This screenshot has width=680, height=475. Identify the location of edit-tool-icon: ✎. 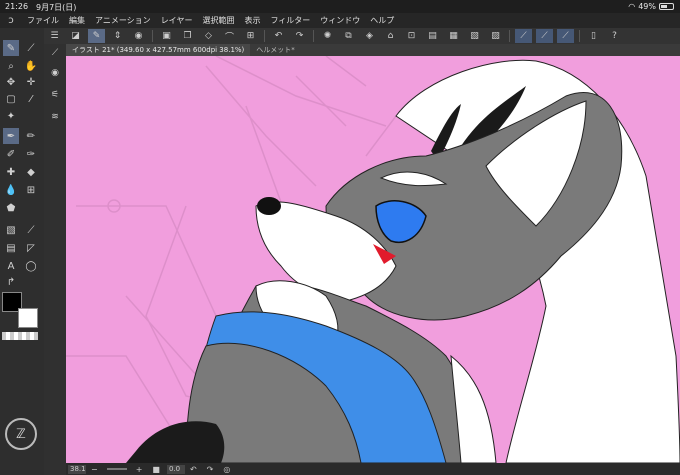
(96, 36).